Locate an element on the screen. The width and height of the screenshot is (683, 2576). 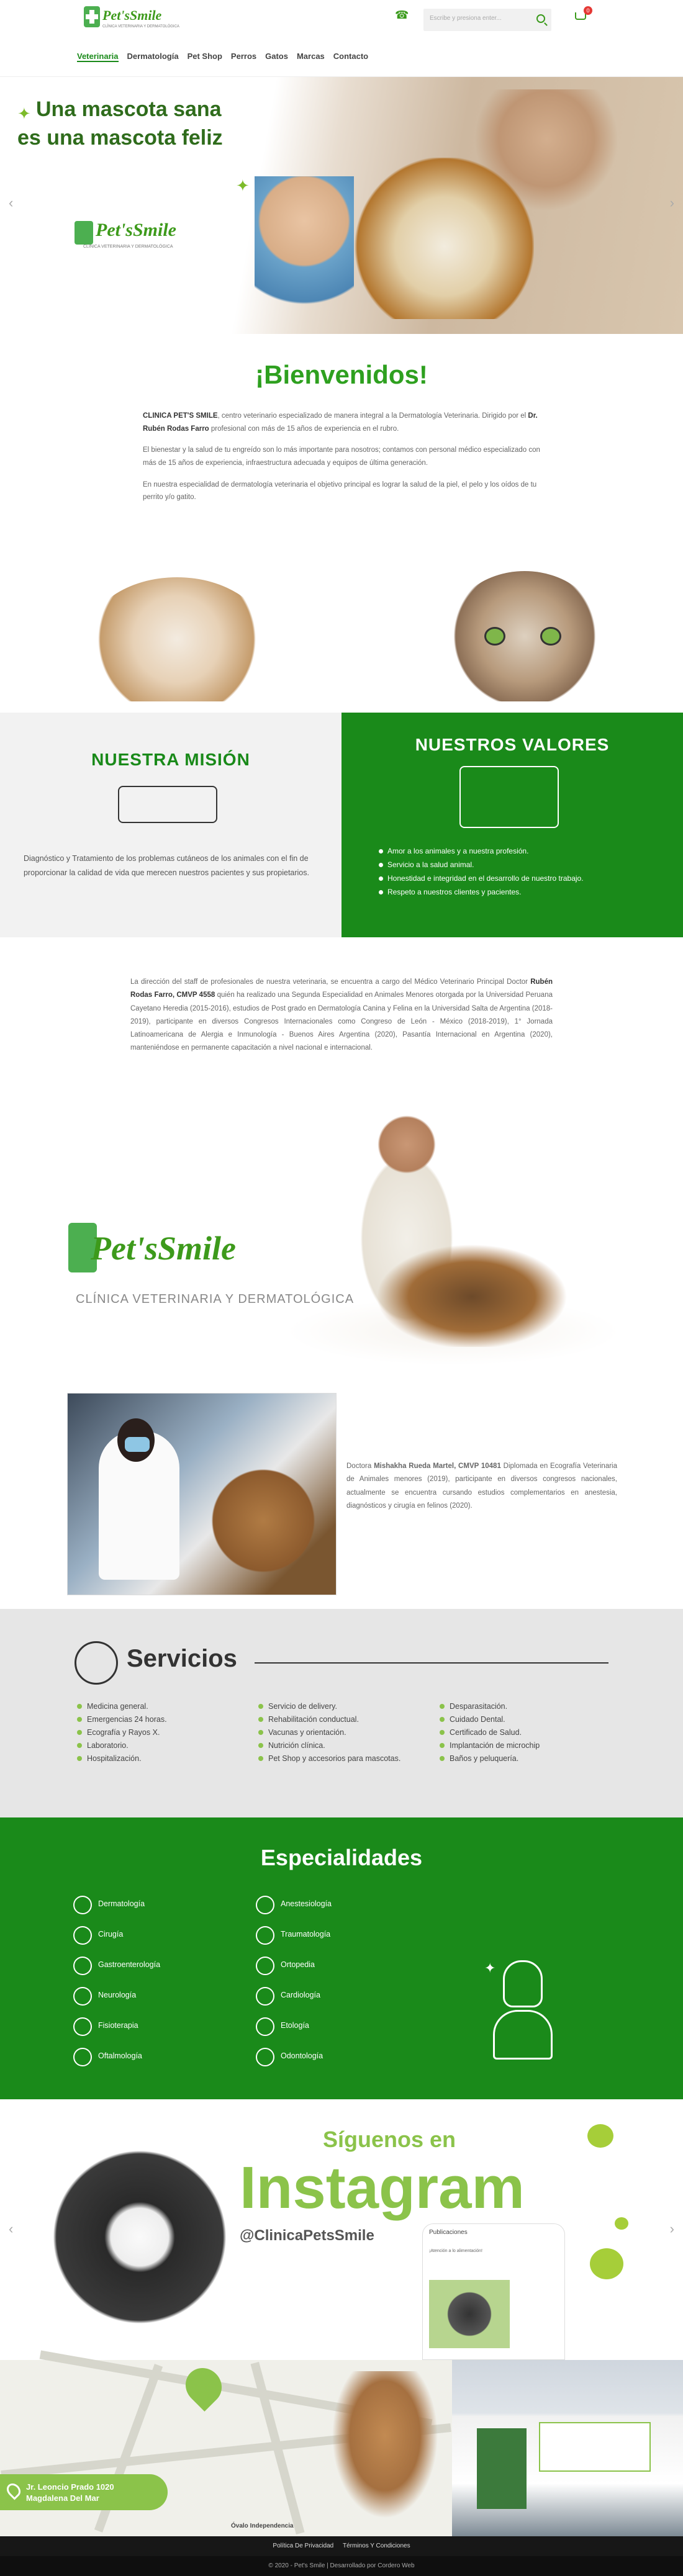
valor-item: Servicio a la salud animal. is located at coordinates (521, 864).